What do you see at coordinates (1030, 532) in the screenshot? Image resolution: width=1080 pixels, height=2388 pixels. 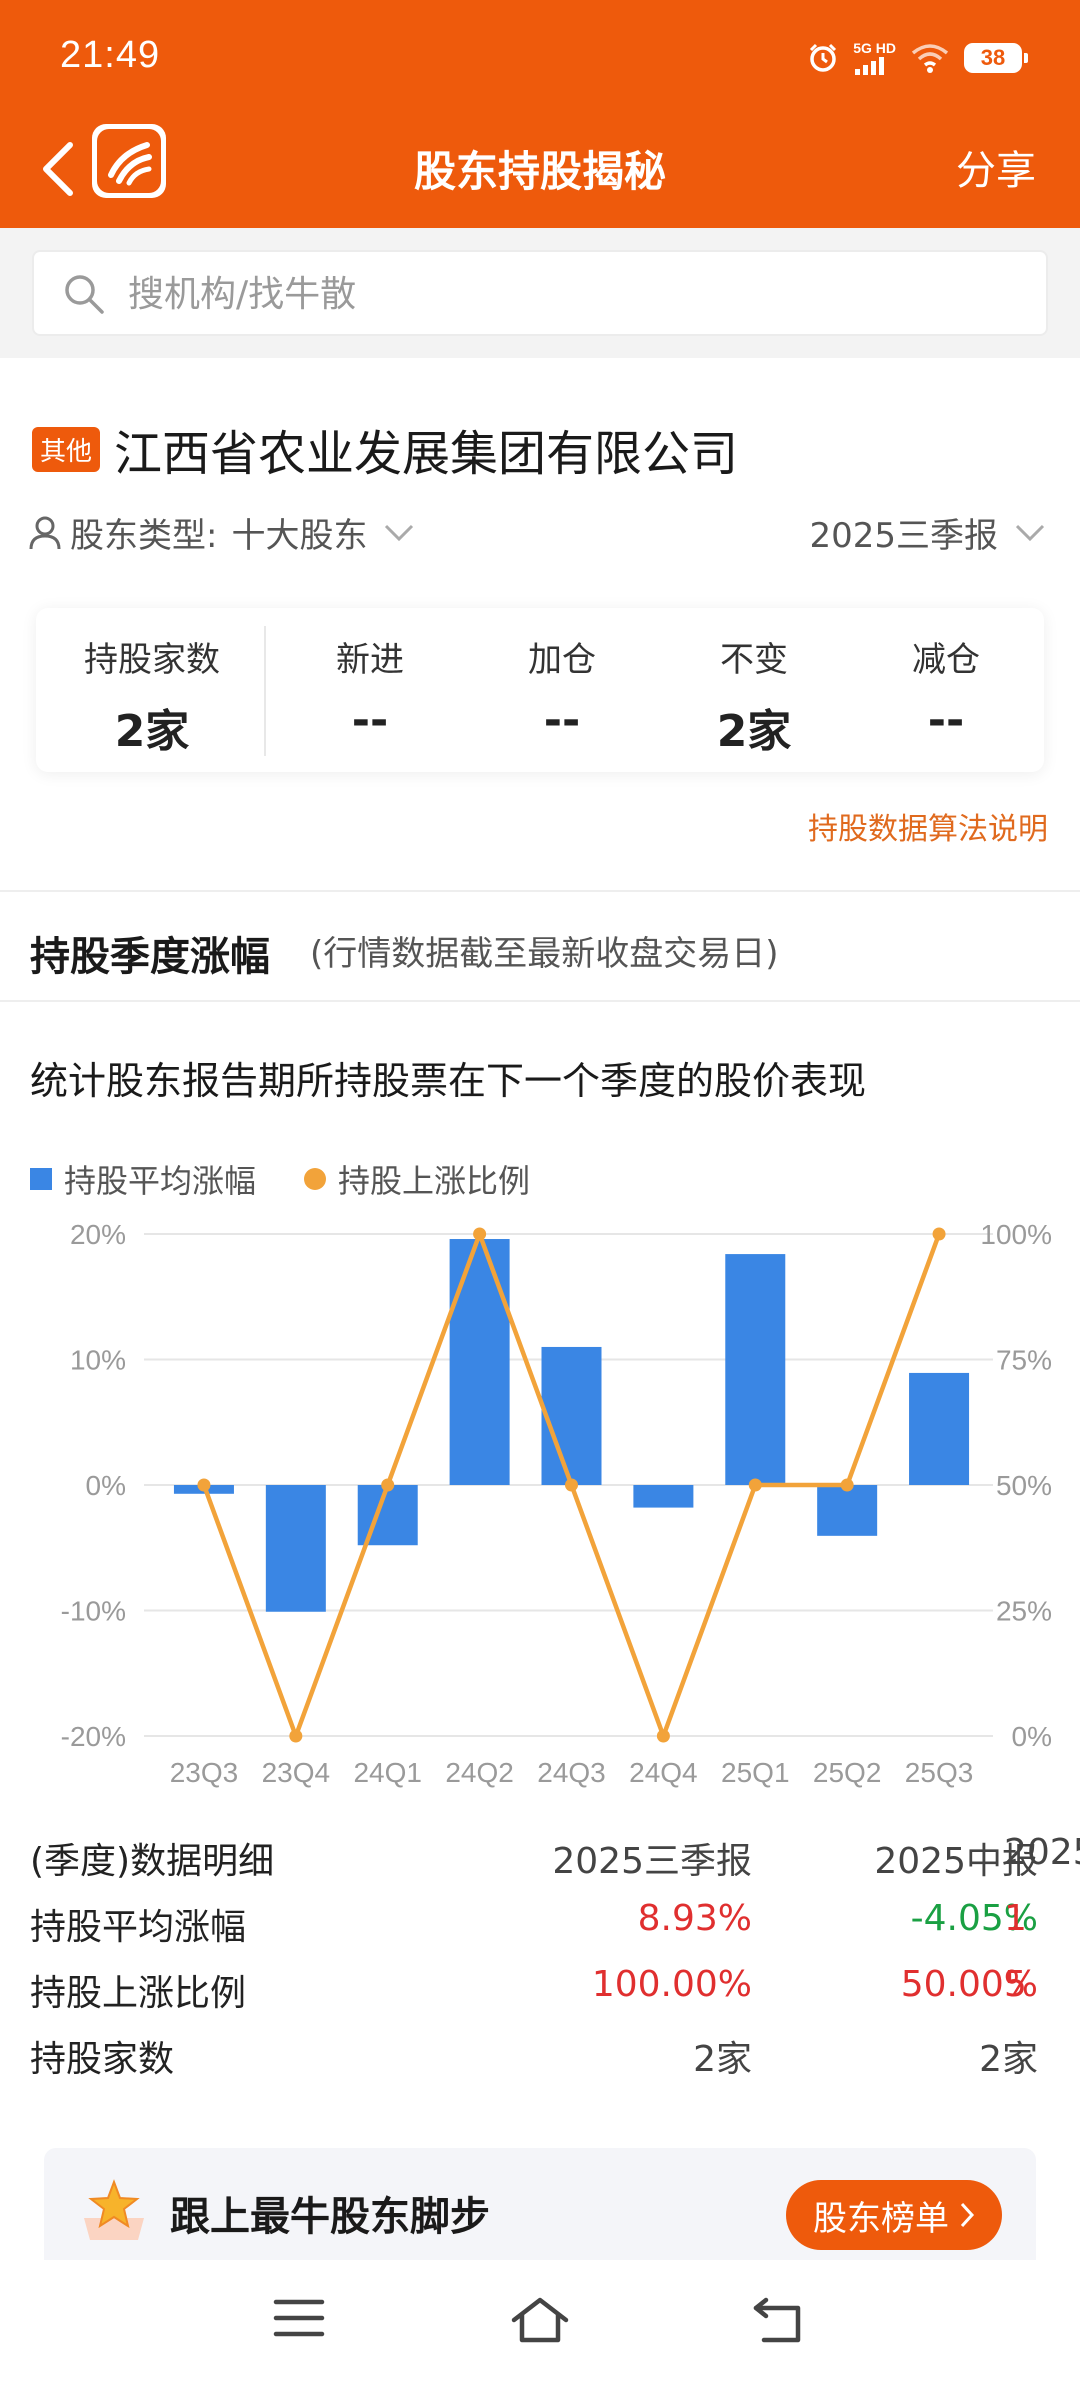 I see `chevron-down-icon` at bounding box center [1030, 532].